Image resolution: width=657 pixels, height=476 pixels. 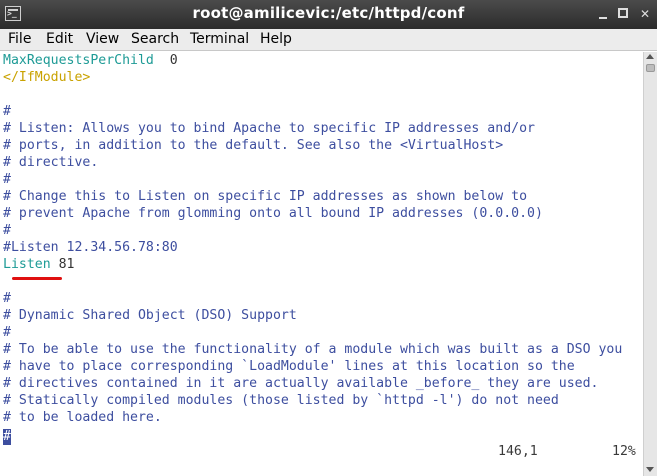 What do you see at coordinates (328, 40) in the screenshot?
I see `menubar: File Edit View Search Terminal Help` at bounding box center [328, 40].